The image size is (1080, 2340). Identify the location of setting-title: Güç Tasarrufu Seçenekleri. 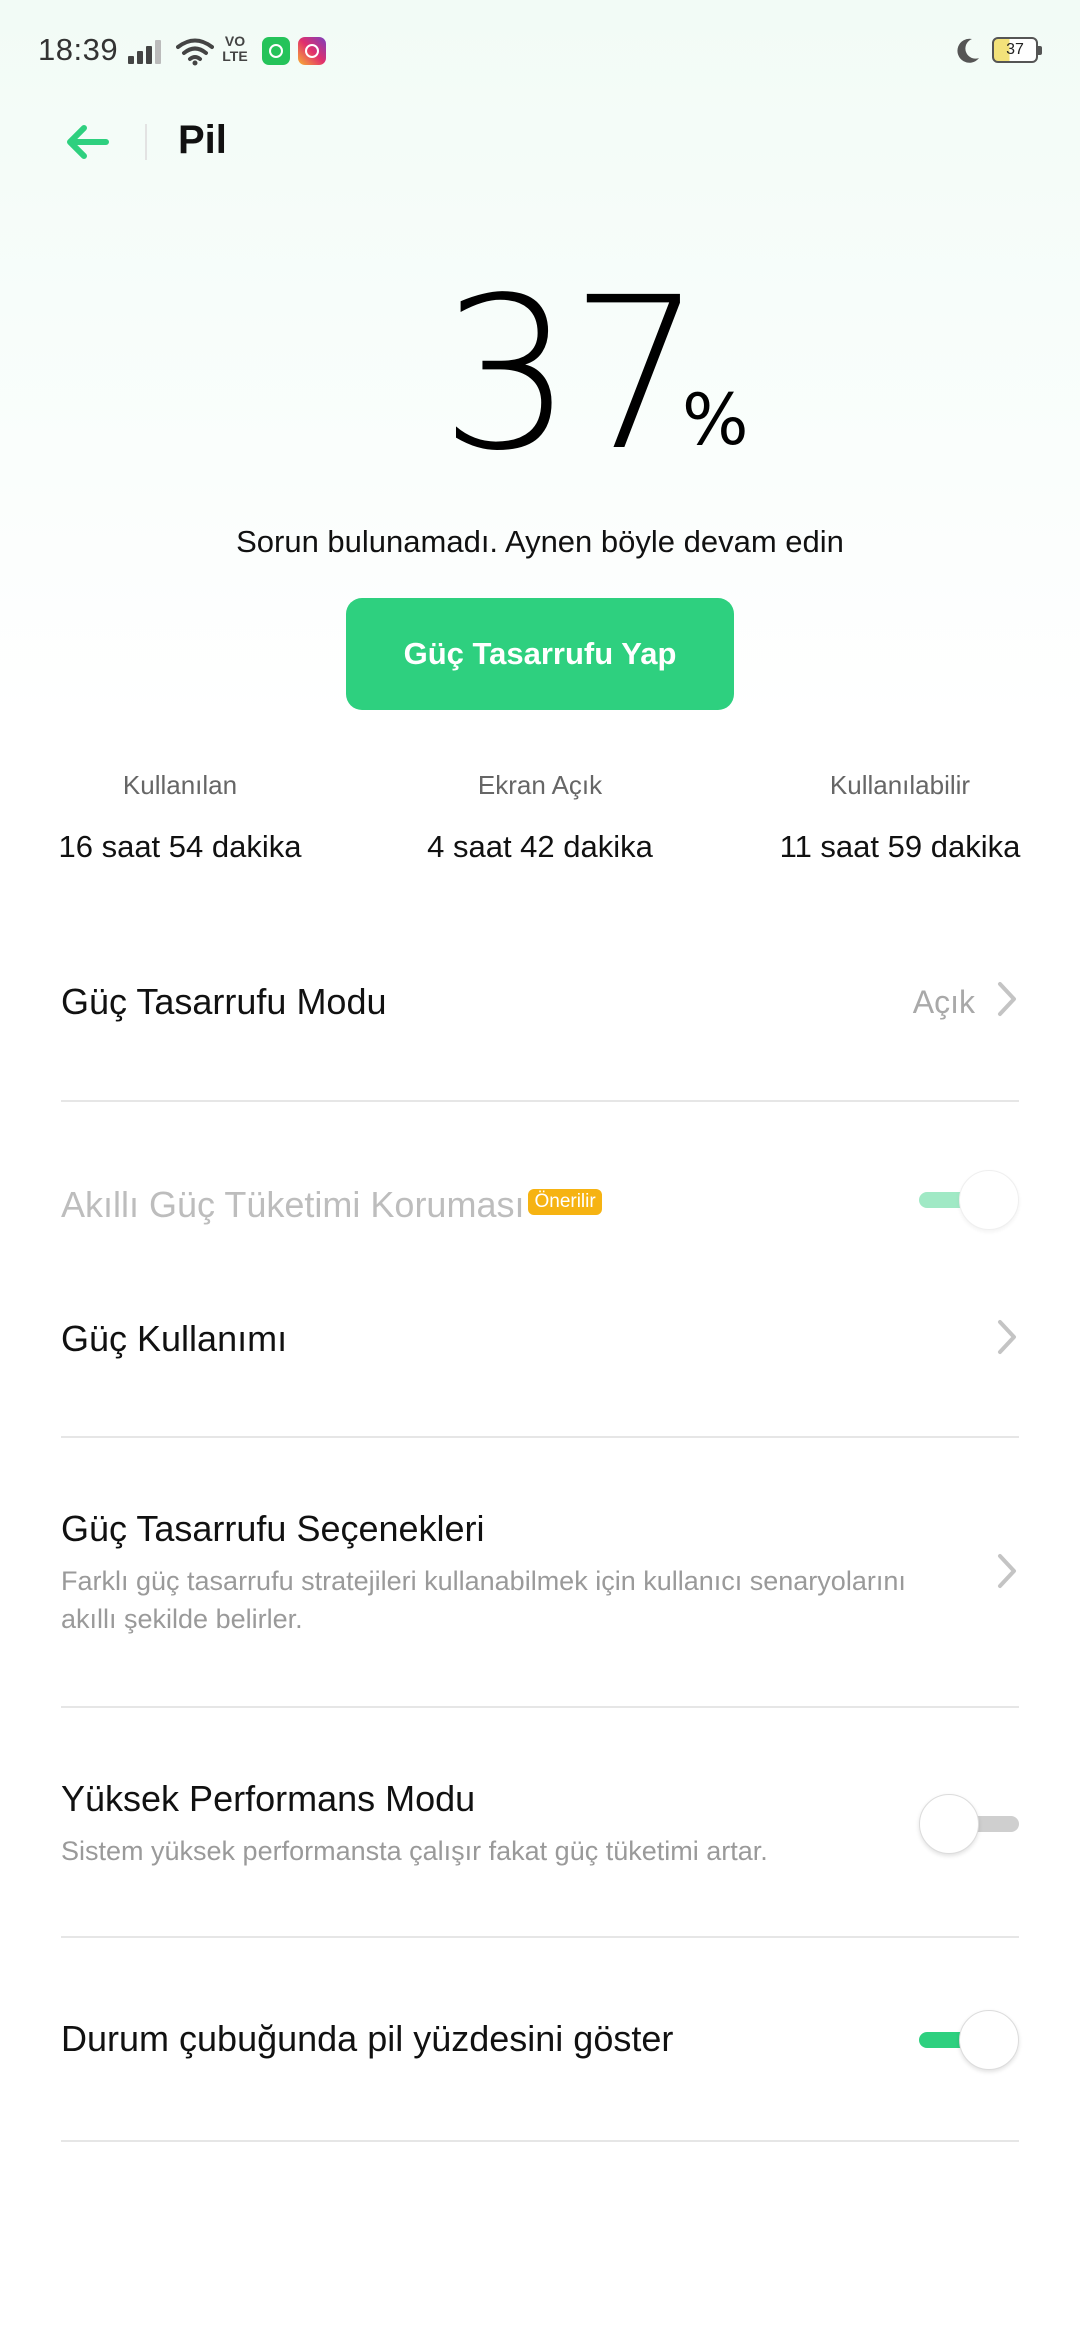
(273, 1528).